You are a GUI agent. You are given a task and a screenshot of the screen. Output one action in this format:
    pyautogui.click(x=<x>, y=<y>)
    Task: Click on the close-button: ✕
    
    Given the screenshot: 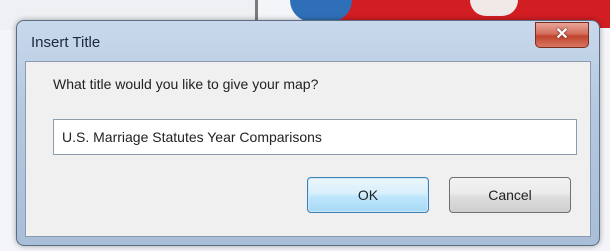 What is the action you would take?
    pyautogui.click(x=562, y=35)
    